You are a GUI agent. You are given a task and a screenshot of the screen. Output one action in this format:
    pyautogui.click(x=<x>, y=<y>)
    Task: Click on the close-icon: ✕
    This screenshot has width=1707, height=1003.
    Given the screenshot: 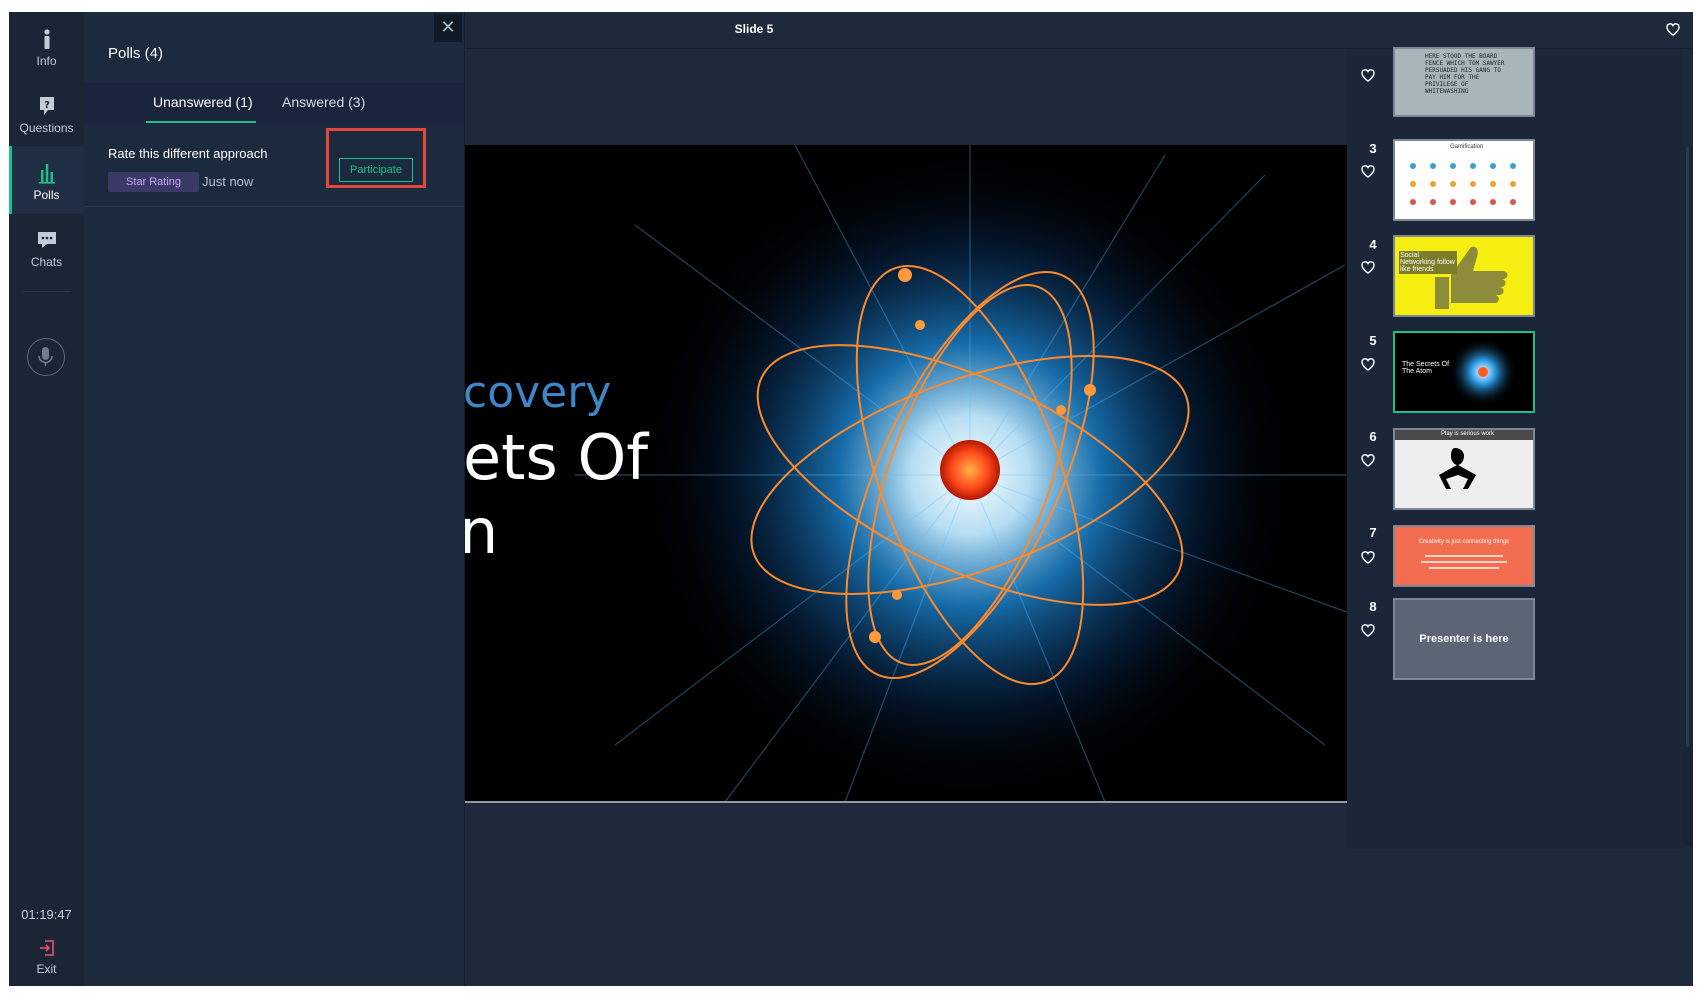 What is the action you would take?
    pyautogui.click(x=448, y=27)
    